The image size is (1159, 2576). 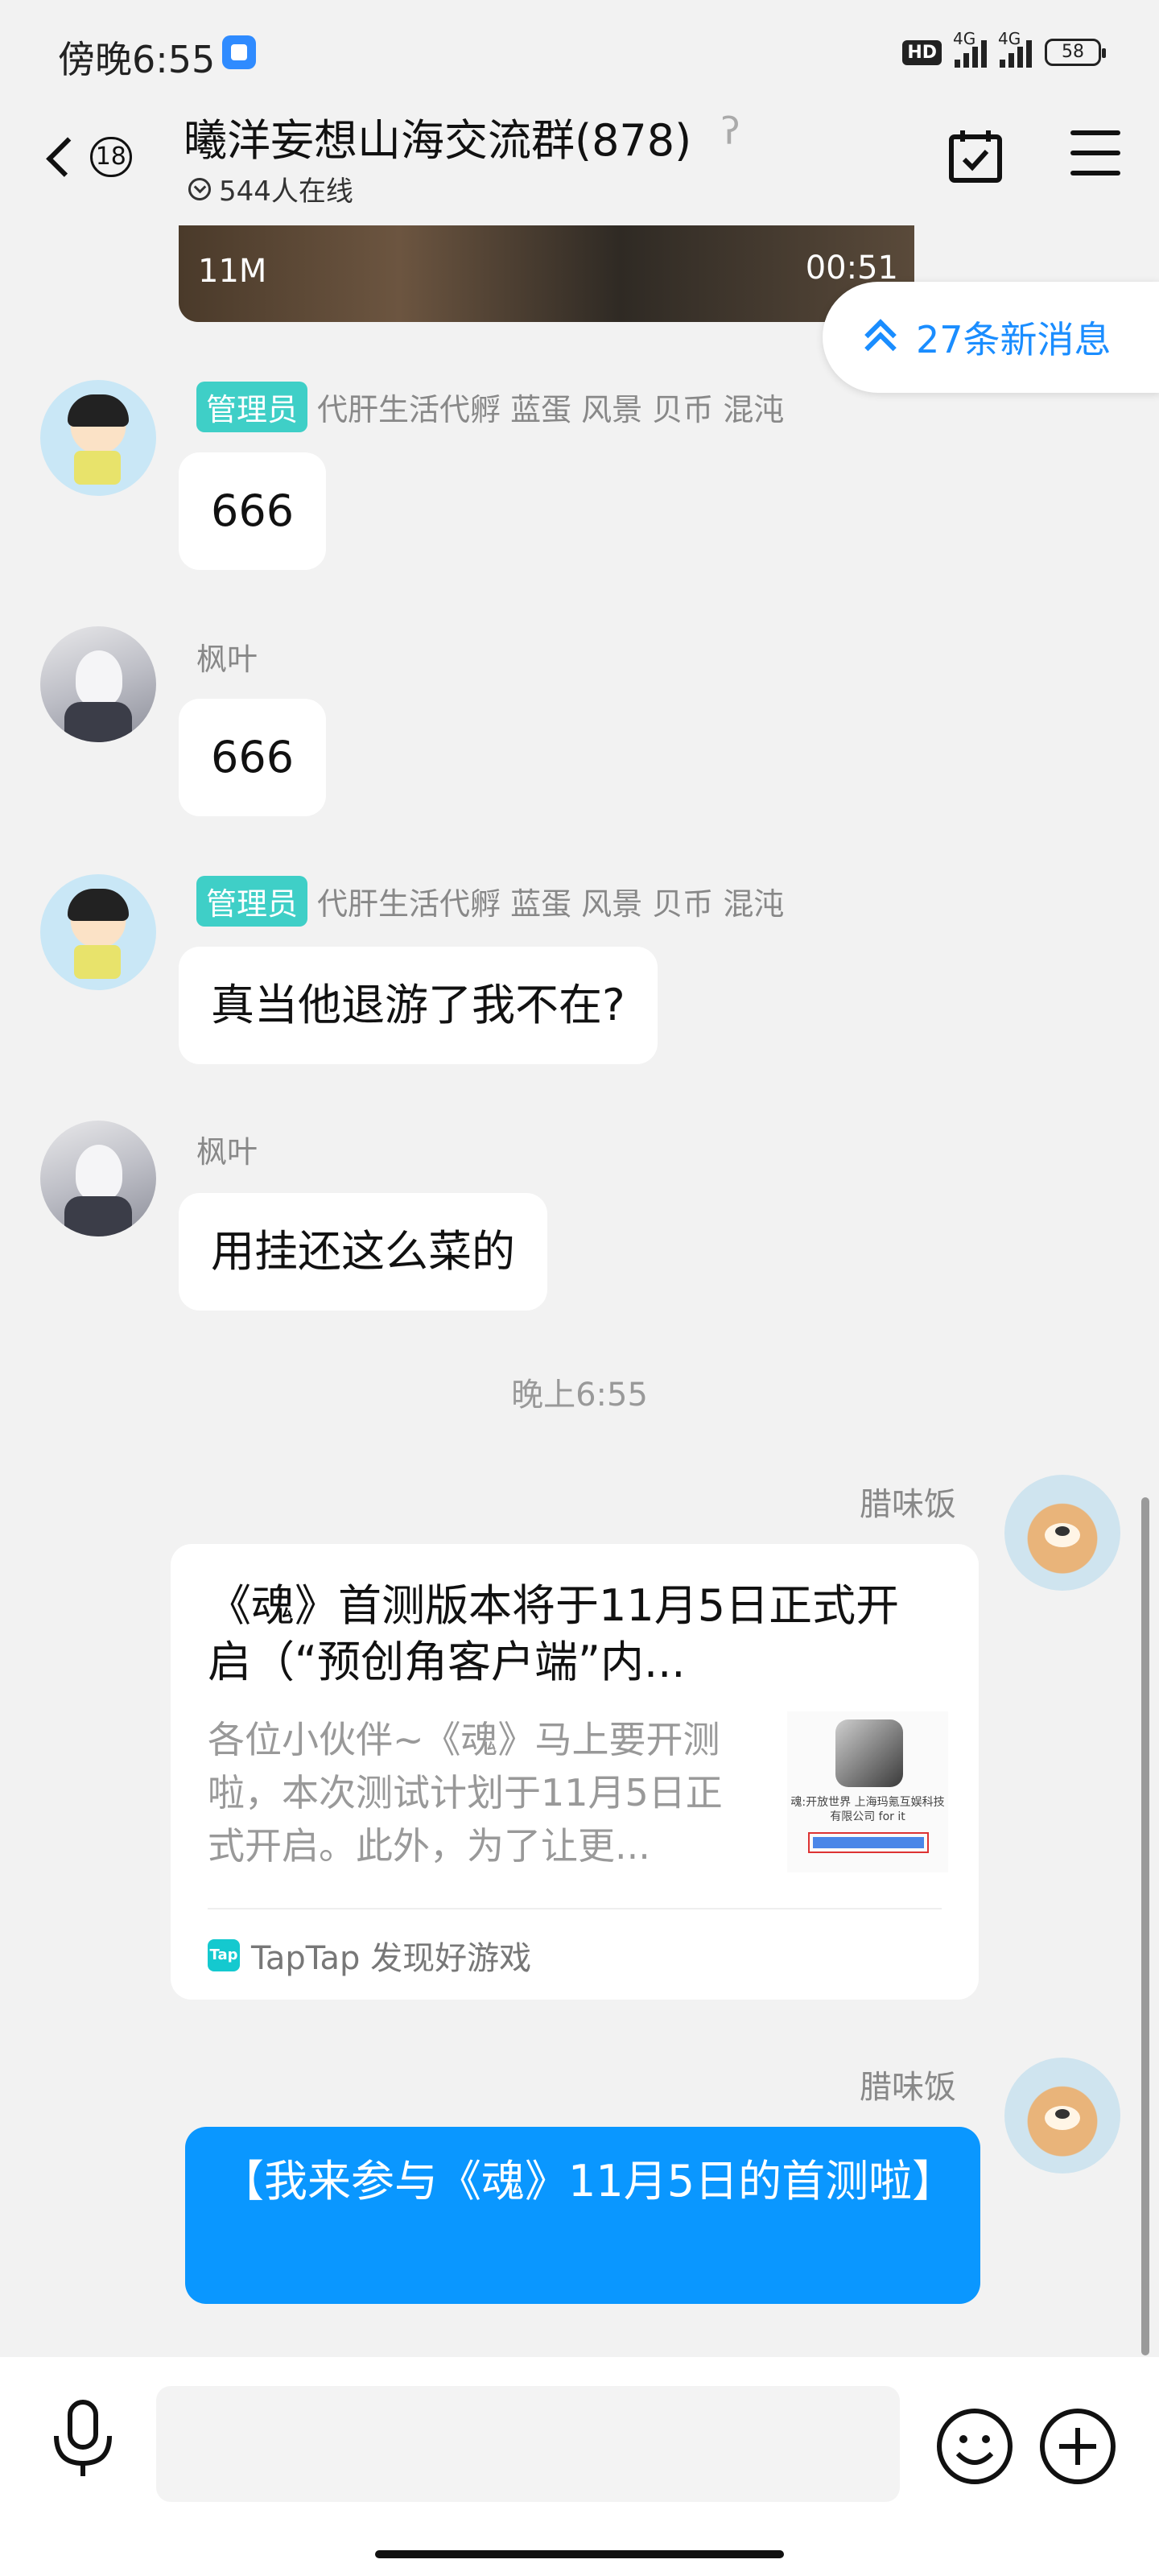 I want to click on online-count: 544人在线, so click(x=270, y=188).